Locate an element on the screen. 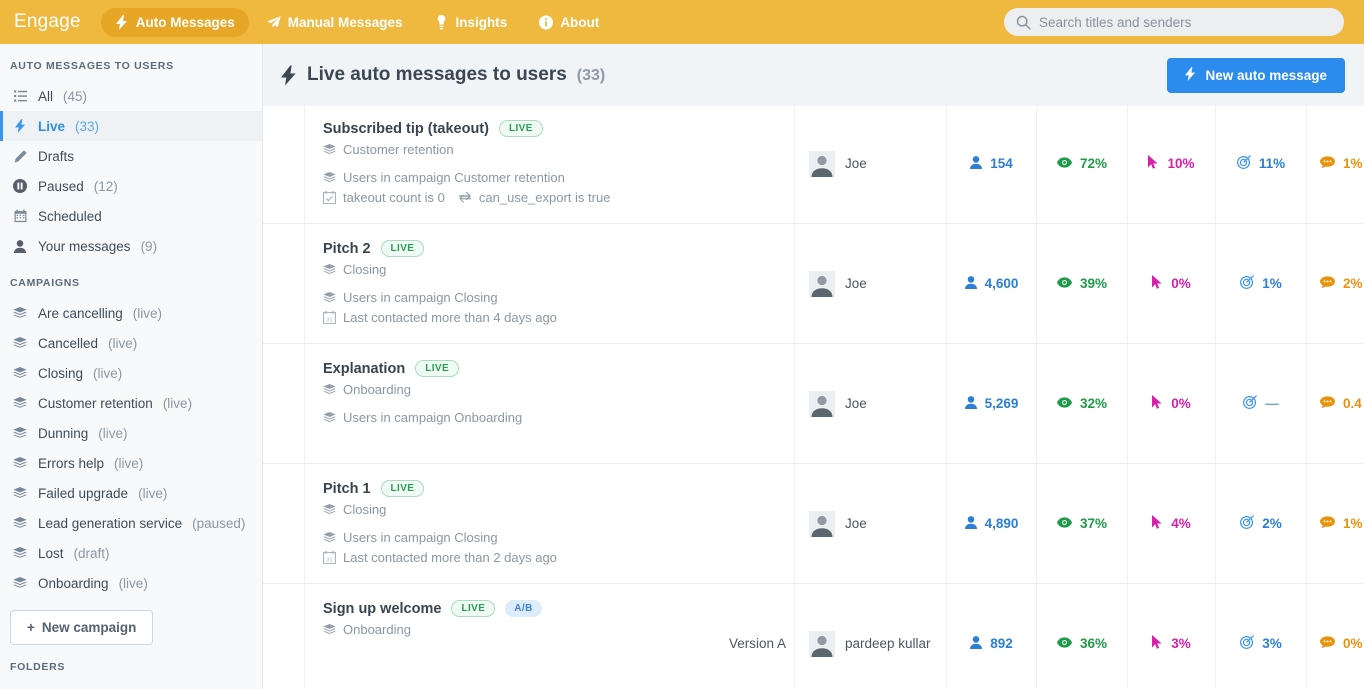  row-stat-clicked: 10% is located at coordinates (1171, 164).